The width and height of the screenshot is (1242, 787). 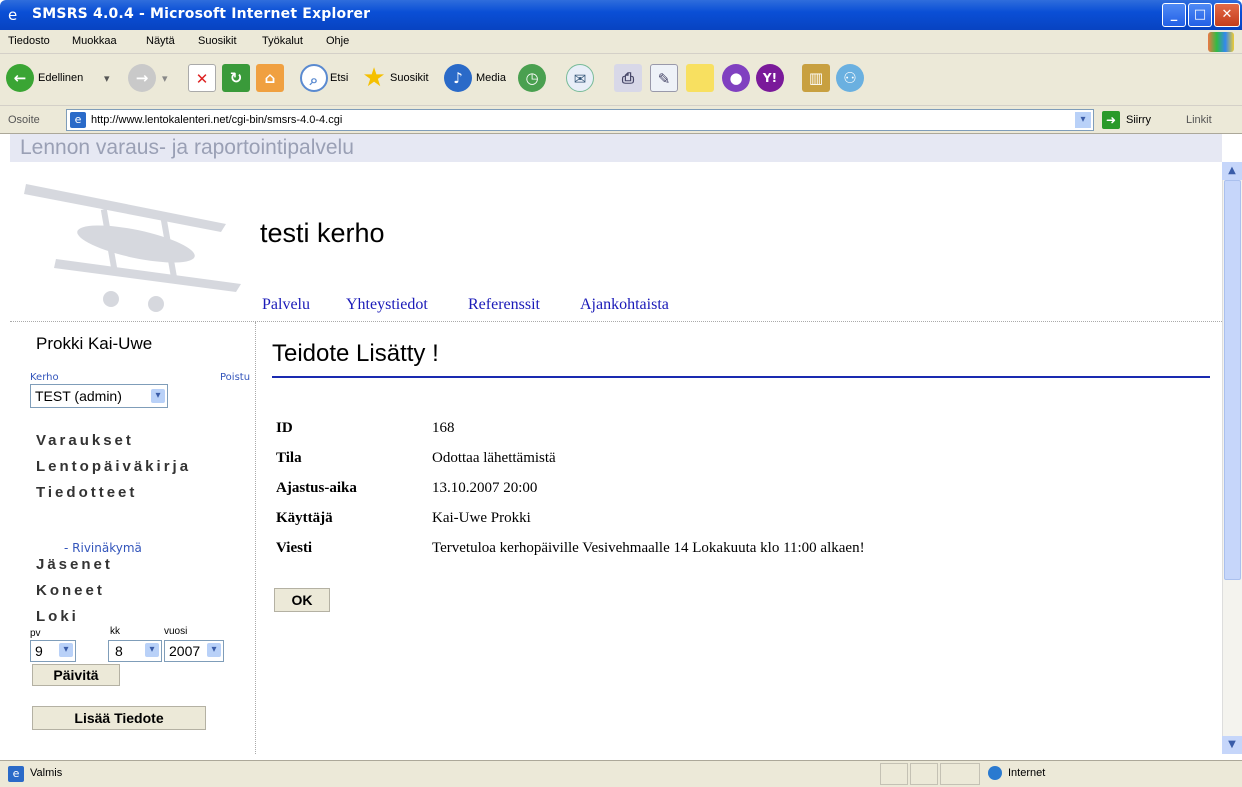 I want to click on menu-rivinakyma: - Rivinäkymä, so click(x=103, y=548).